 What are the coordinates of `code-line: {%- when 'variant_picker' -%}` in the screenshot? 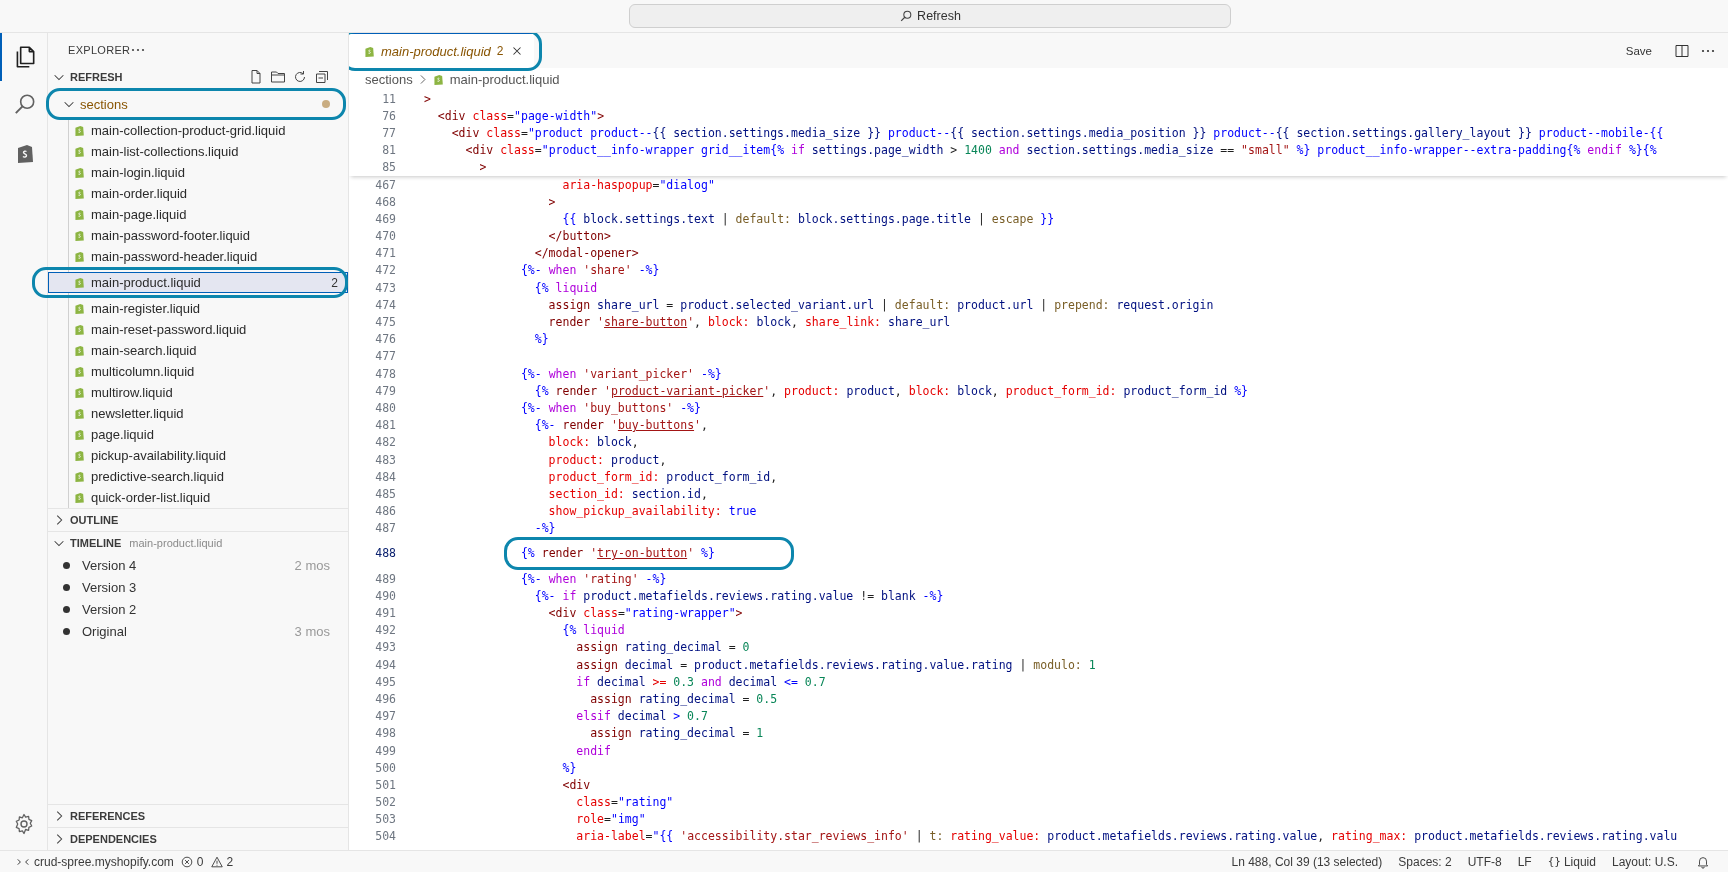 It's located at (620, 373).